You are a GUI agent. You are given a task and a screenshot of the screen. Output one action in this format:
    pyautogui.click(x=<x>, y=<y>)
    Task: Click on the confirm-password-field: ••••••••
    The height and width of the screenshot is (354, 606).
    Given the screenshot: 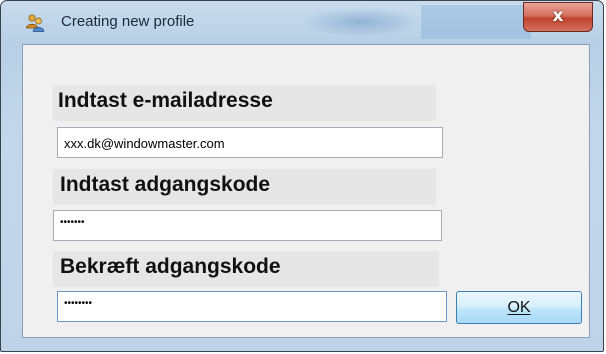 What is the action you would take?
    pyautogui.click(x=252, y=306)
    